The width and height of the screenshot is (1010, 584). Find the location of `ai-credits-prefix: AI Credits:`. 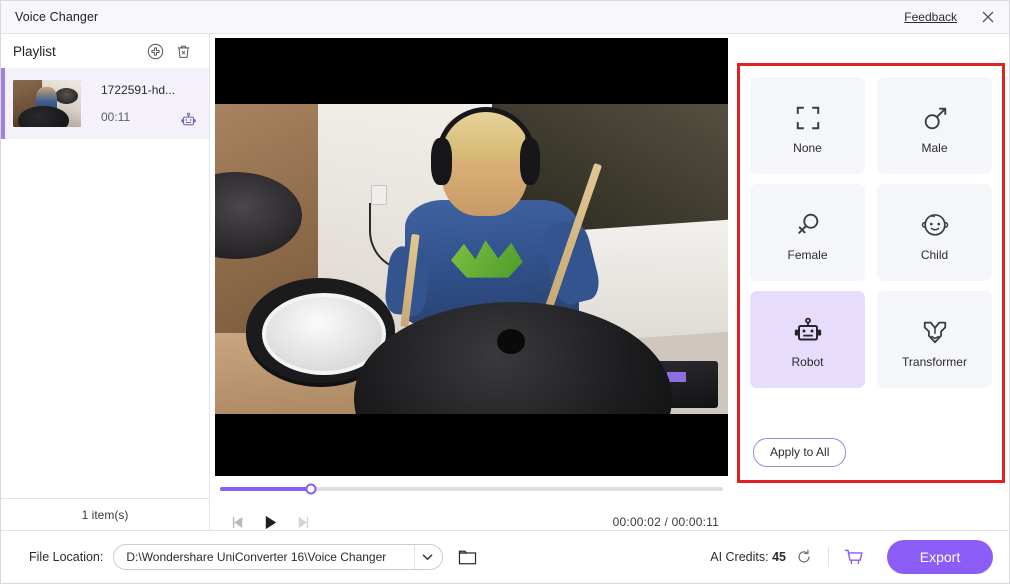

ai-credits-prefix: AI Credits: is located at coordinates (739, 557).